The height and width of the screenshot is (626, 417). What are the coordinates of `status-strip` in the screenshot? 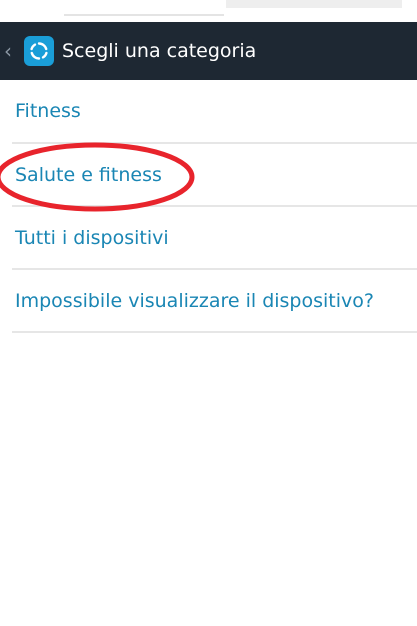 It's located at (208, 11).